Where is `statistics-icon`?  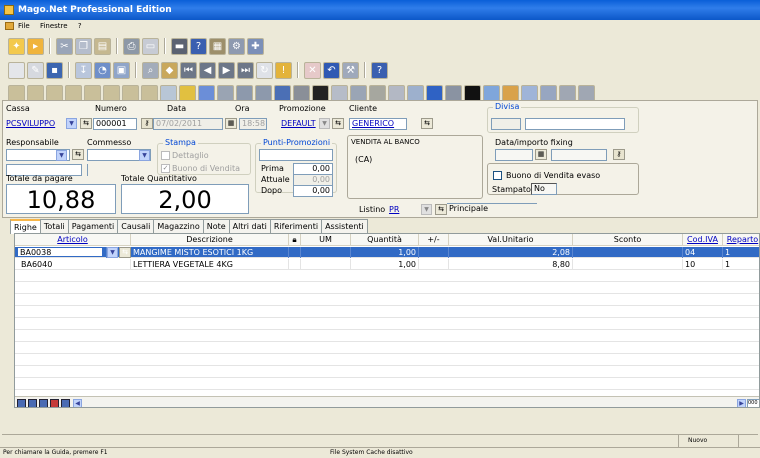
statistics-icon is located at coordinates (453, 93).